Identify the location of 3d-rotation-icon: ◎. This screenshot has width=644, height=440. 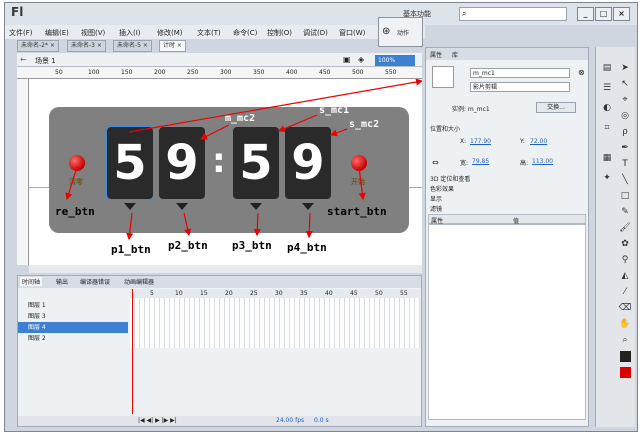
(625, 116).